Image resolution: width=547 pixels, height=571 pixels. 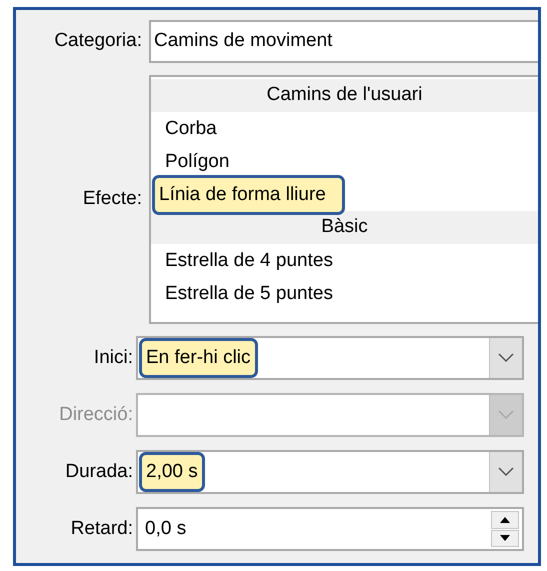 I want to click on spin-down-button, so click(x=505, y=538).